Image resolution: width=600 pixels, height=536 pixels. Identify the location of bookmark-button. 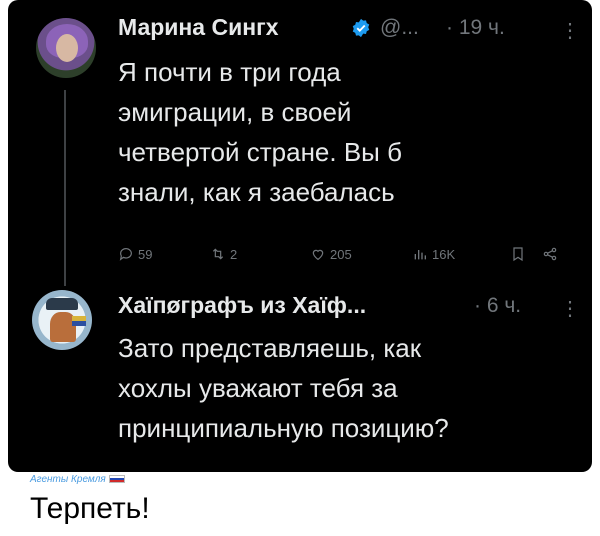
(518, 254).